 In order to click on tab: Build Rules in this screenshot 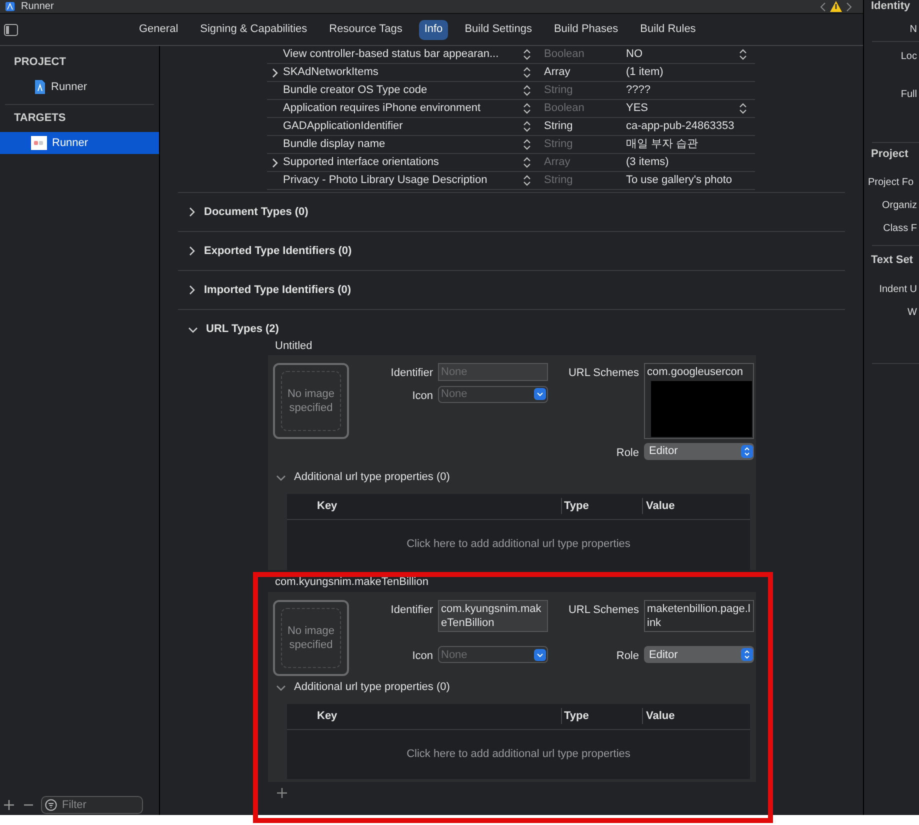, I will do `click(668, 30)`.